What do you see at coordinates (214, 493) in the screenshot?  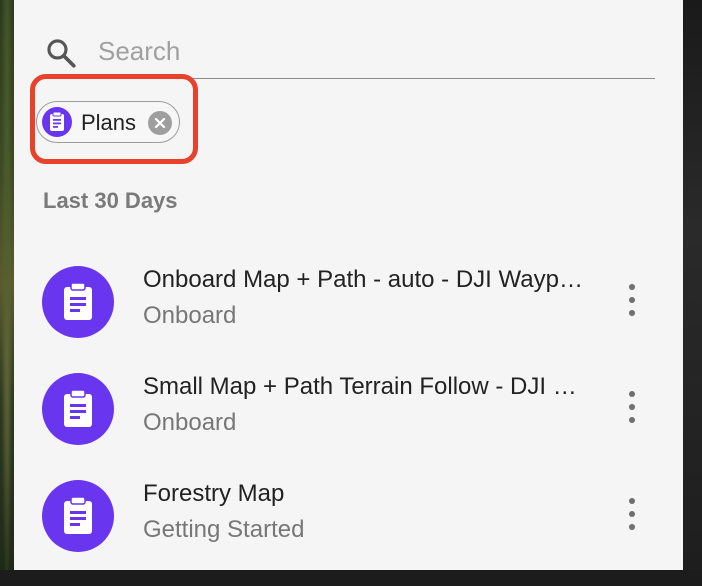 I see `list-item-title: Forestry Map` at bounding box center [214, 493].